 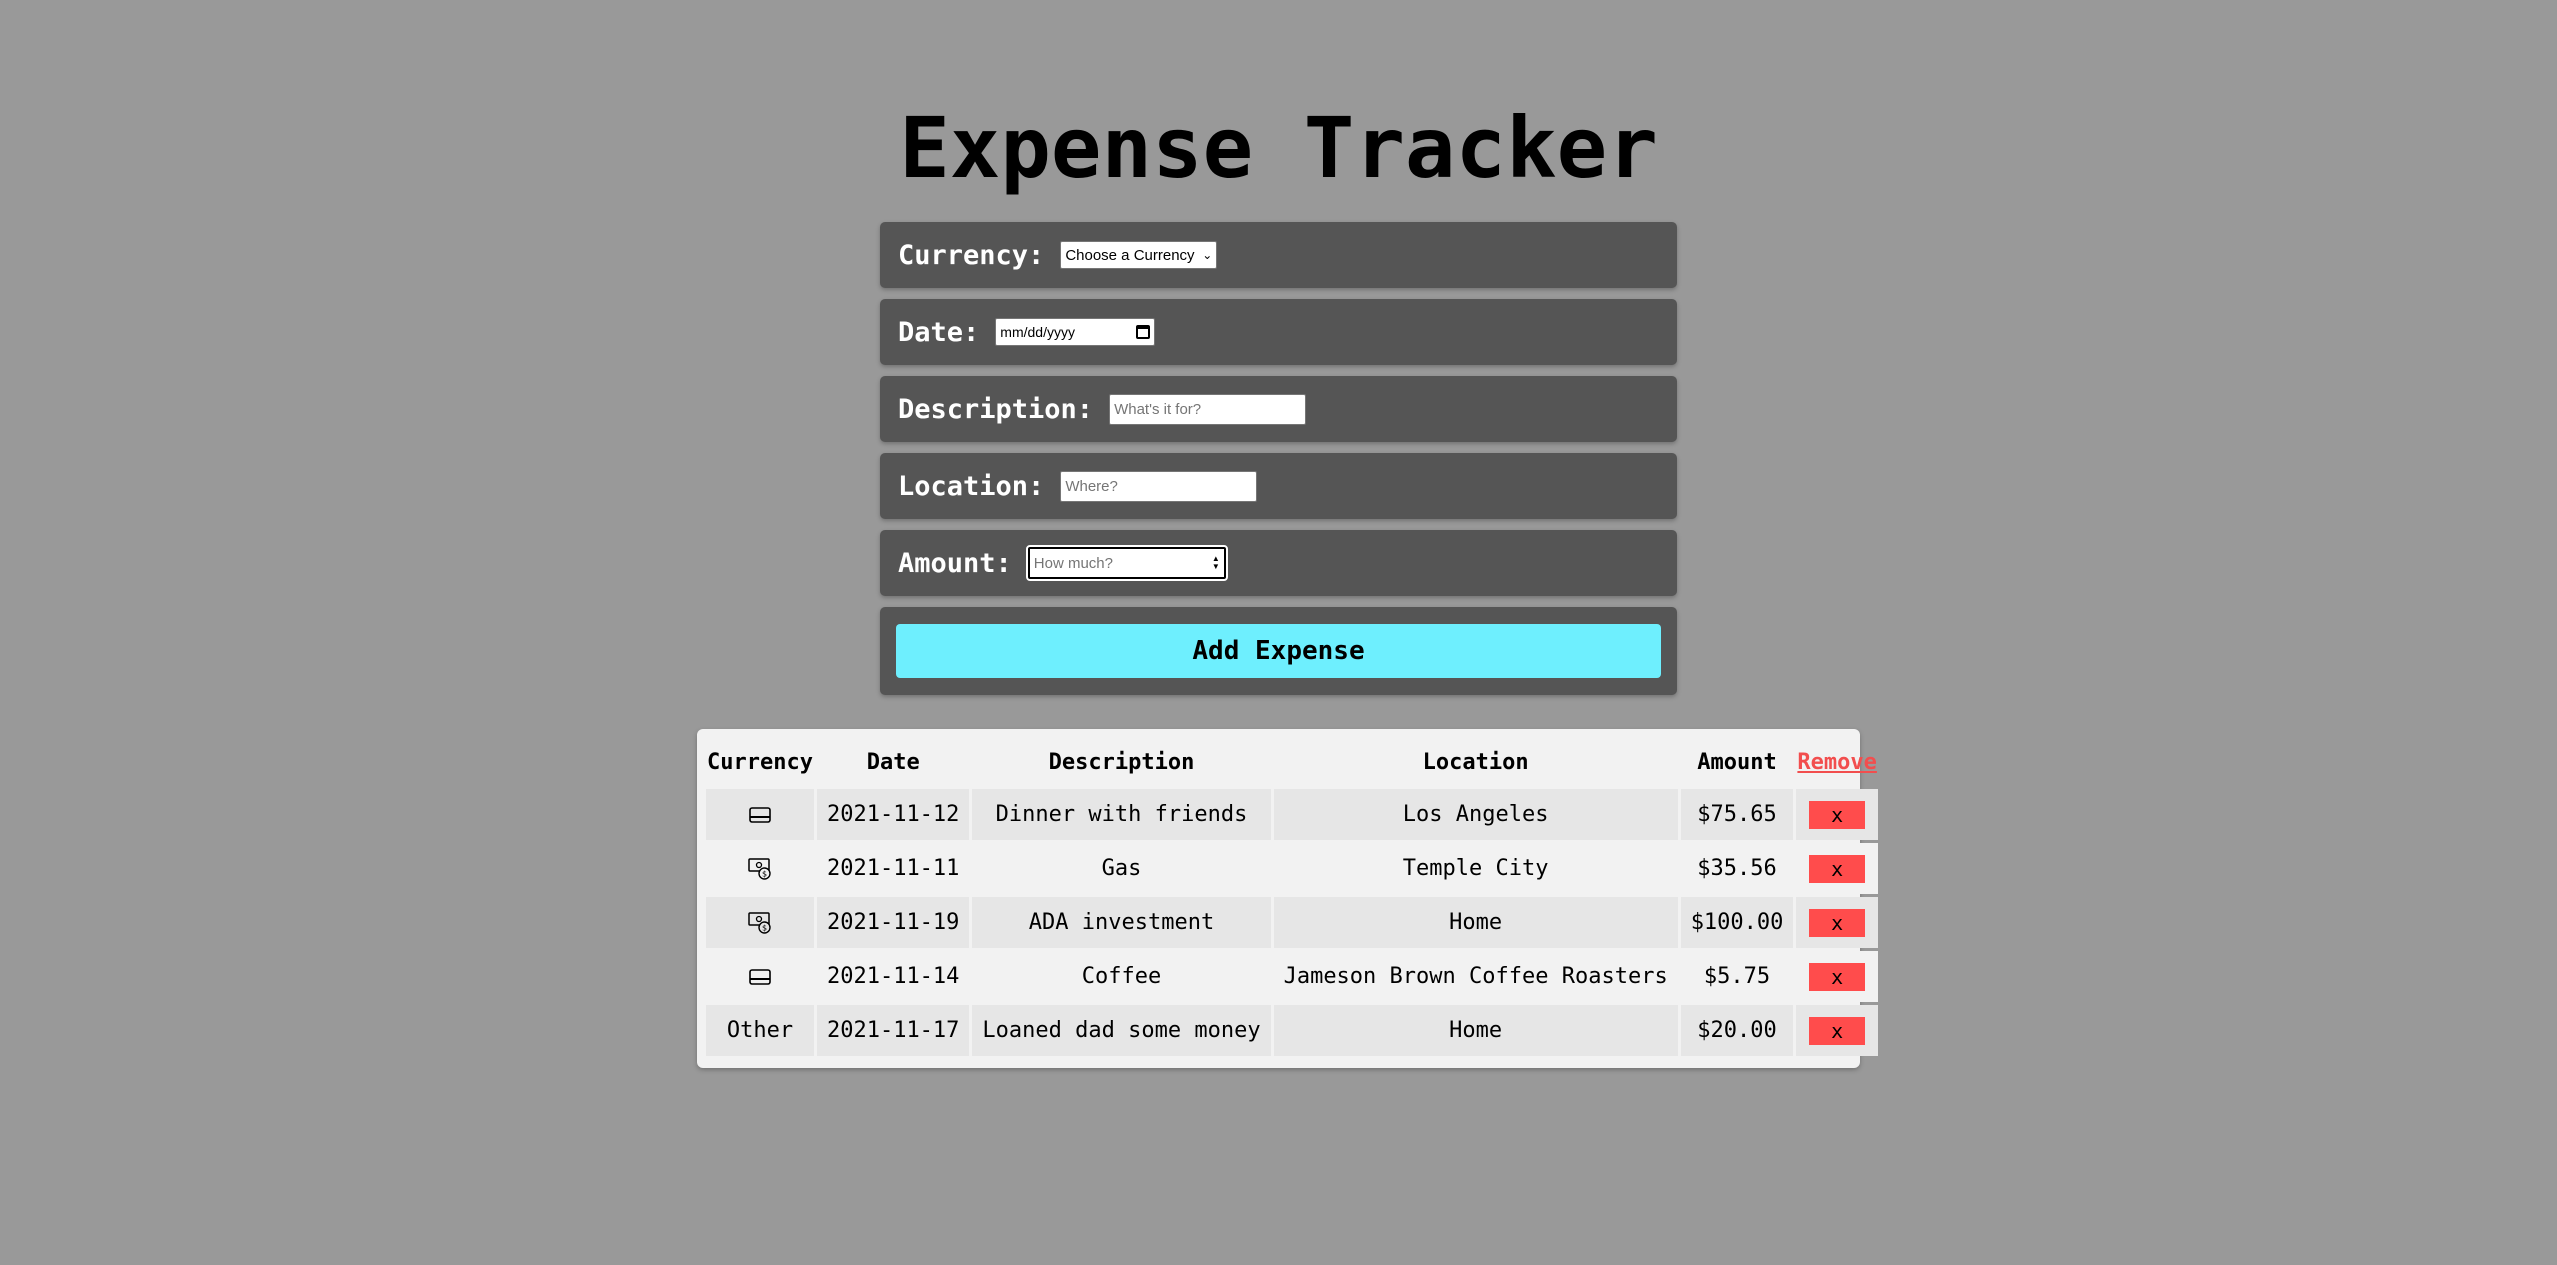 I want to click on header-description: Description, so click(x=1121, y=762).